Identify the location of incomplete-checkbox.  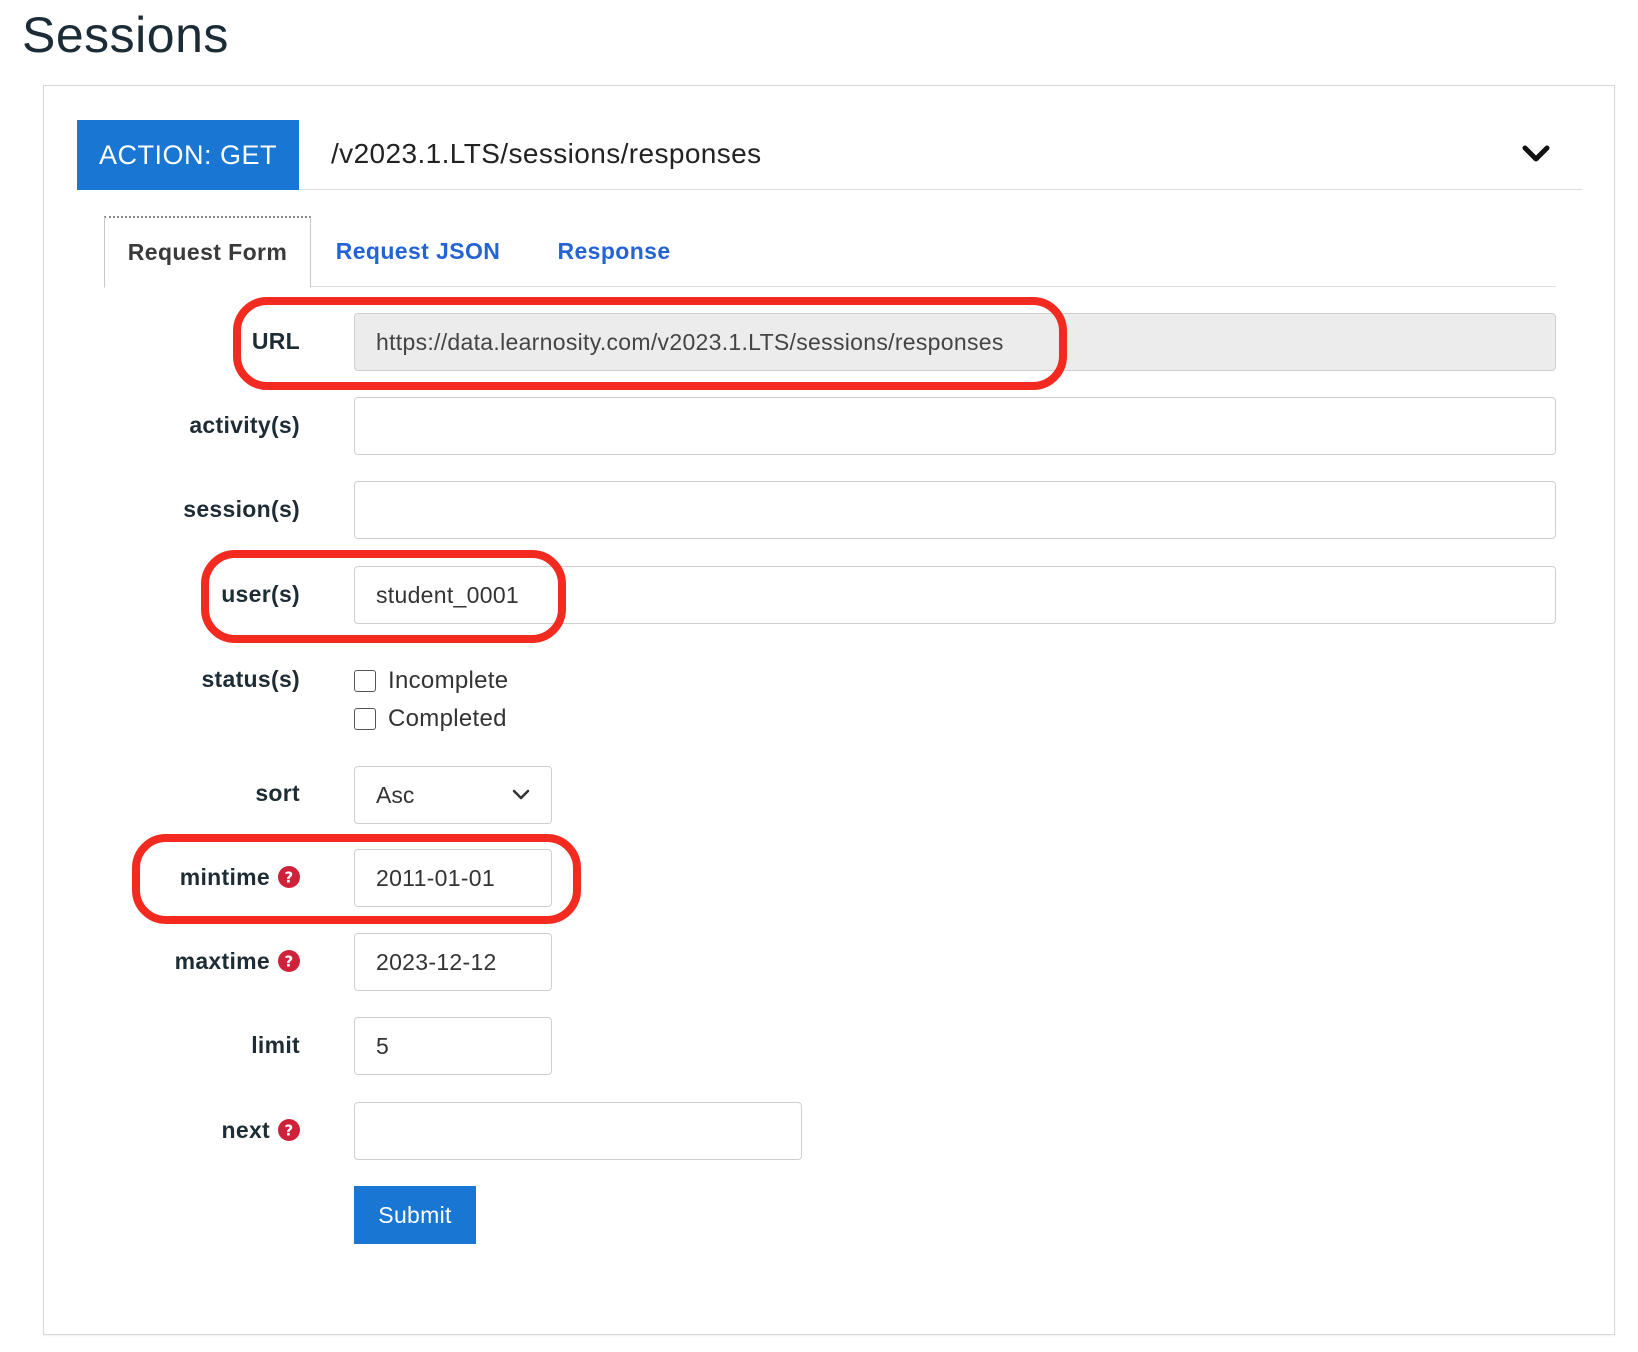
(365, 681).